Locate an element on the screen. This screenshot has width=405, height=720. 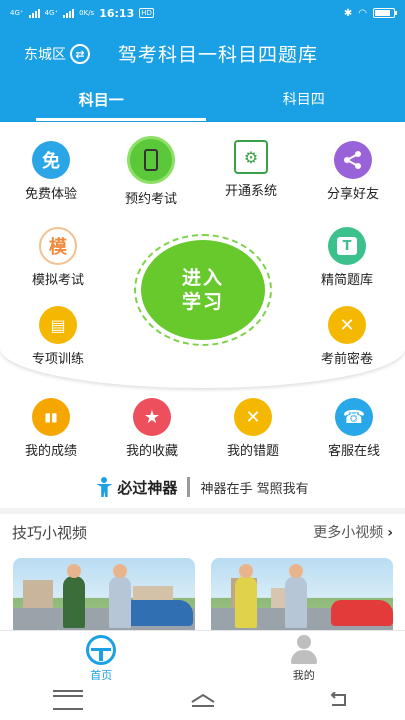
open-system-label: 开通系统 is located at coordinates (250, 191).